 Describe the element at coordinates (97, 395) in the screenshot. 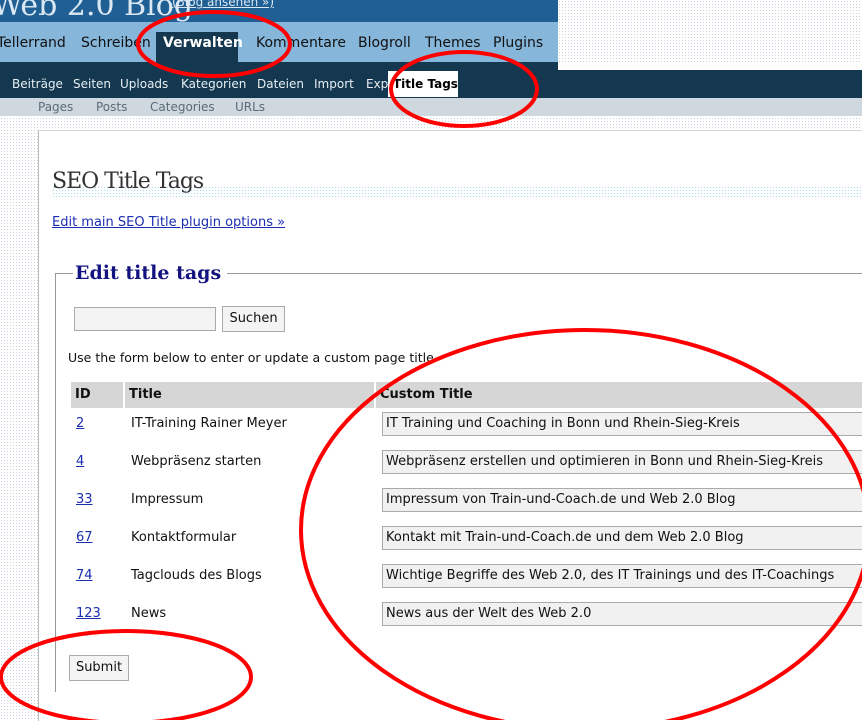

I see `col-id: ID` at that location.